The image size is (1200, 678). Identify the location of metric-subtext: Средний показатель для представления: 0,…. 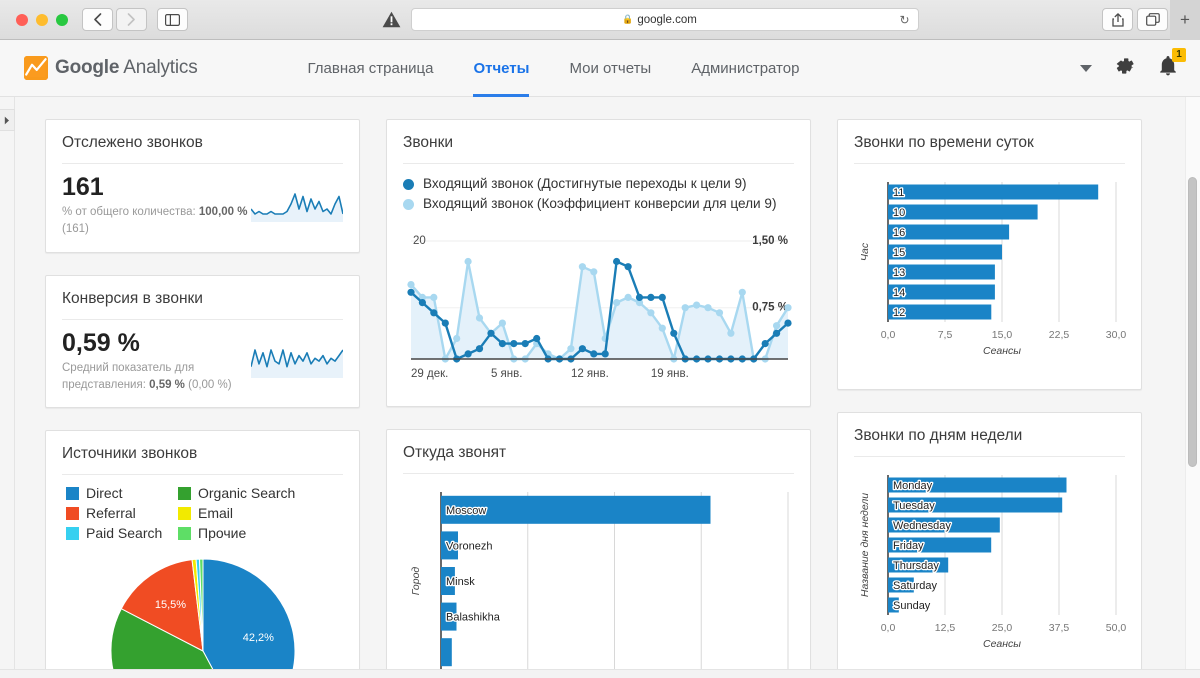
(156, 376).